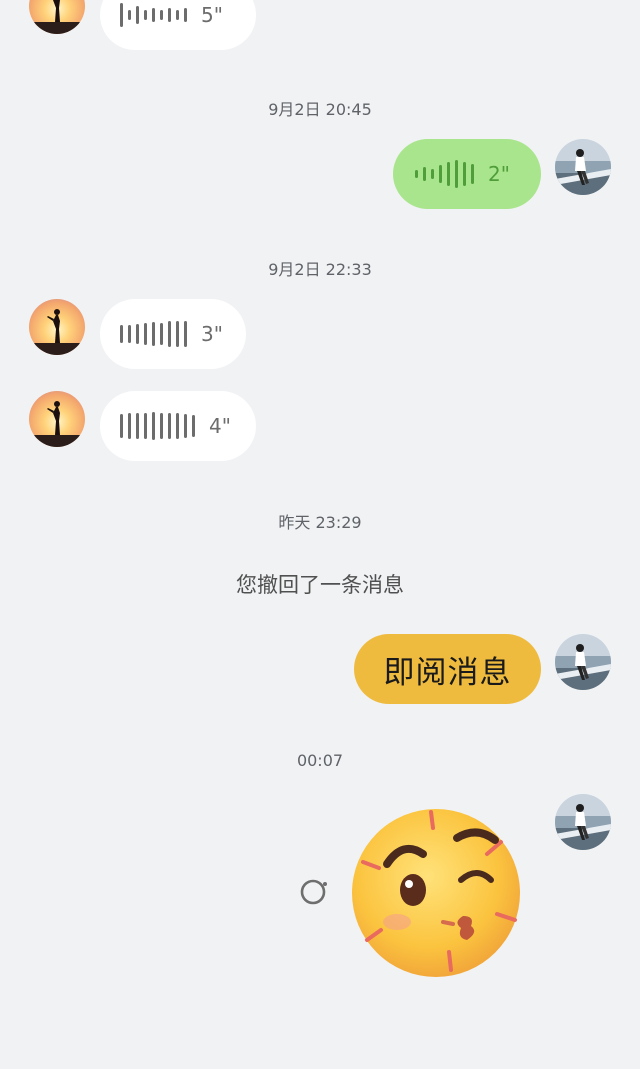 The width and height of the screenshot is (640, 1069). Describe the element at coordinates (220, 426) in the screenshot. I see `voice-duration: 4"` at that location.